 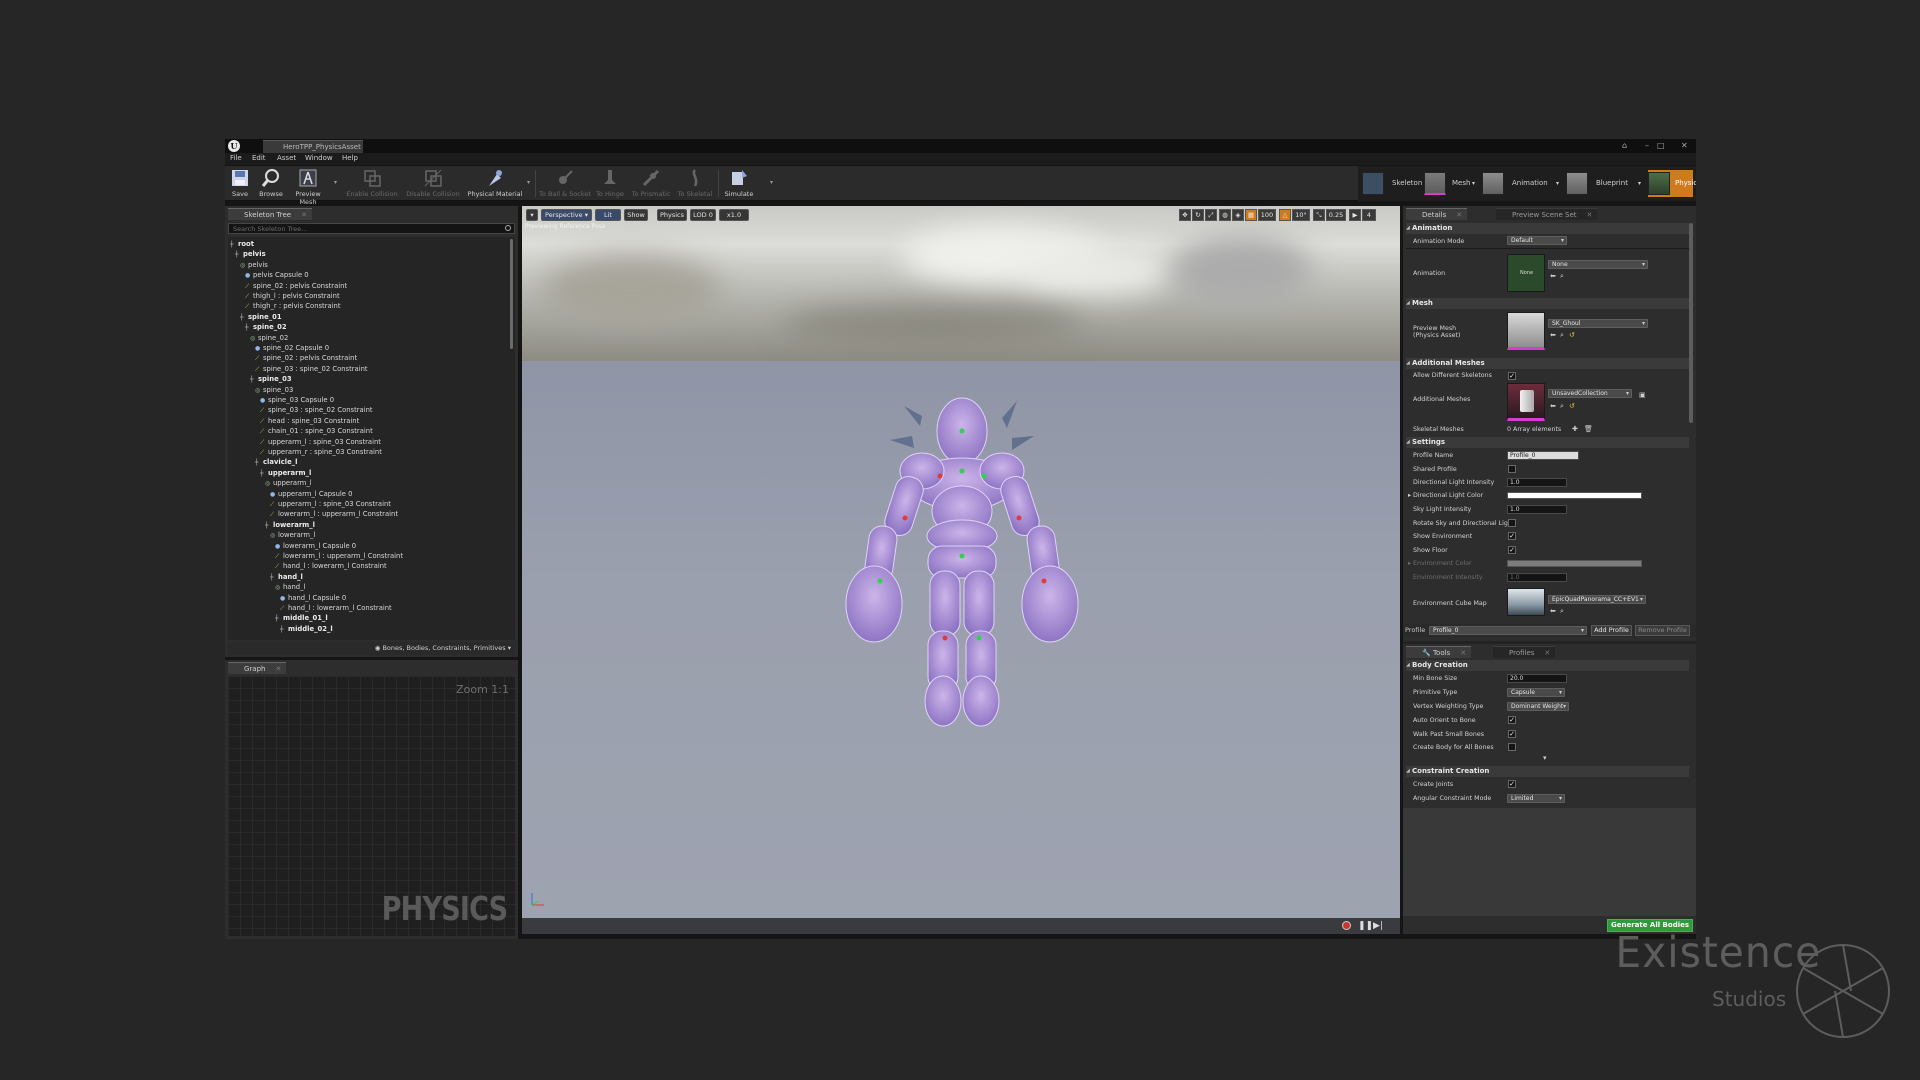 What do you see at coordinates (274, 390) in the screenshot?
I see `tree-item-body: ◎ spine_03` at bounding box center [274, 390].